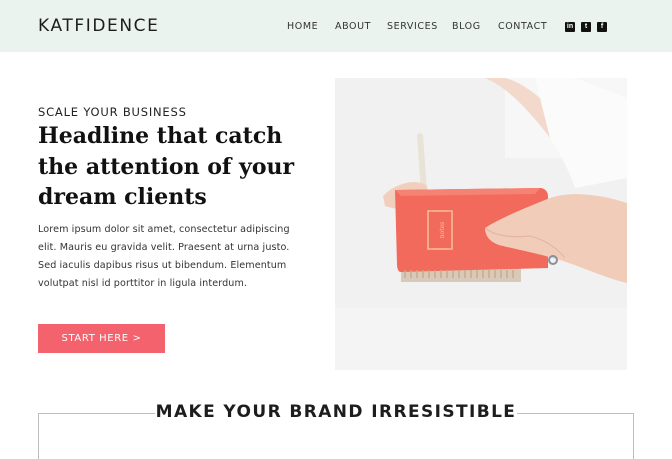 This screenshot has width=672, height=459. What do you see at coordinates (302, 26) in the screenshot?
I see `nav-home: HOME` at bounding box center [302, 26].